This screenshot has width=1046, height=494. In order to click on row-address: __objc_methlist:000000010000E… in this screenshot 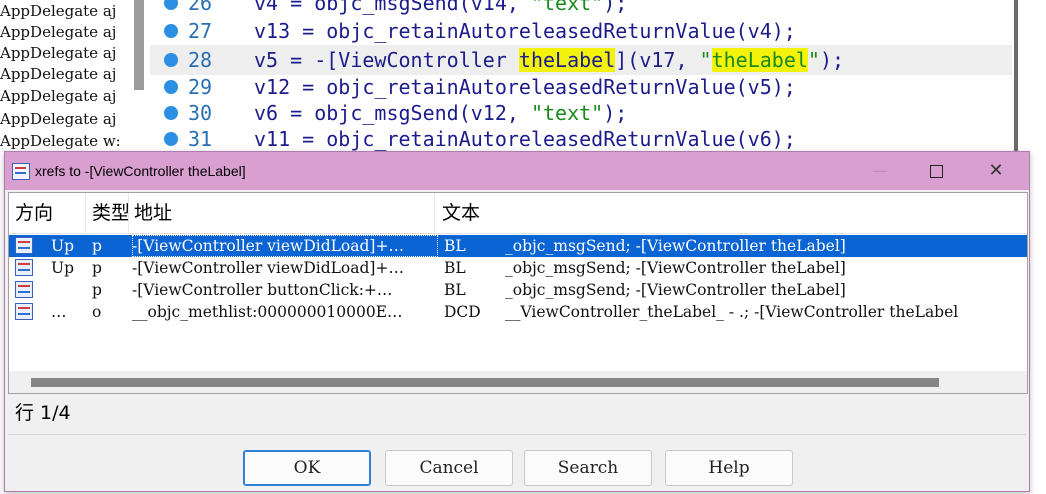, I will do `click(267, 312)`.